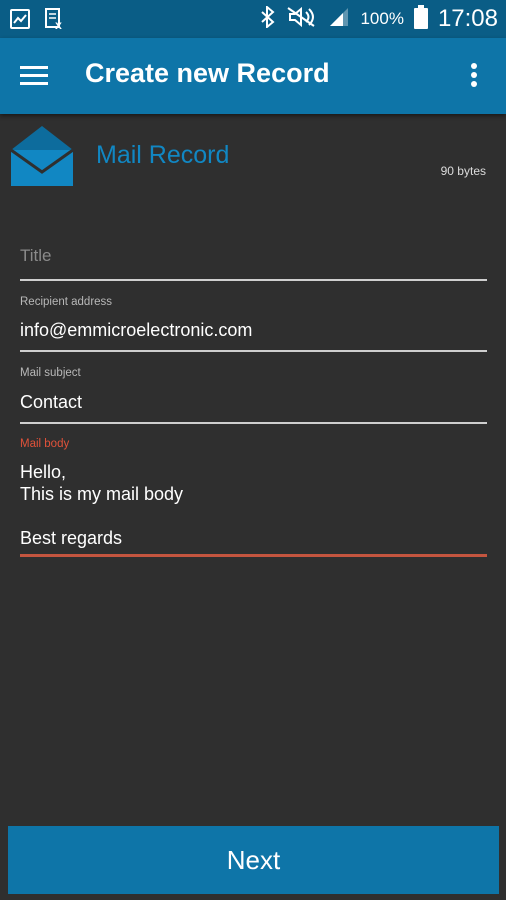 This screenshot has height=900, width=506. I want to click on record-type-title: Mail Record, so click(163, 155).